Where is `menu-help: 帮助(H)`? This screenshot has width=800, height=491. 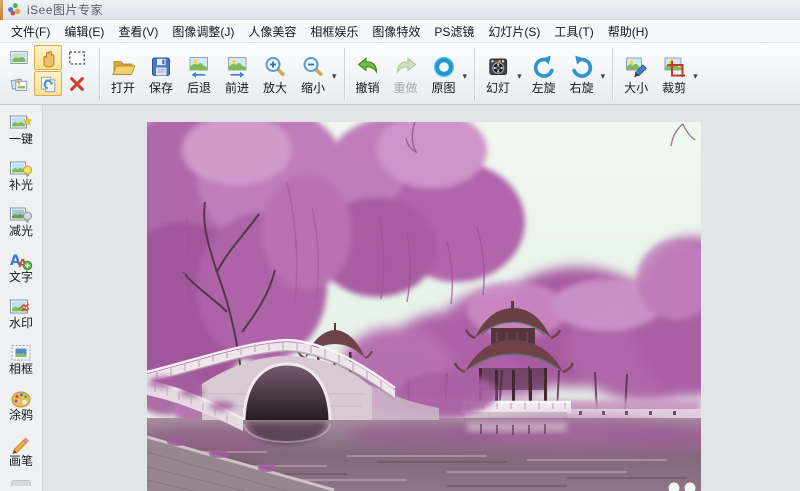 menu-help: 帮助(H) is located at coordinates (628, 31).